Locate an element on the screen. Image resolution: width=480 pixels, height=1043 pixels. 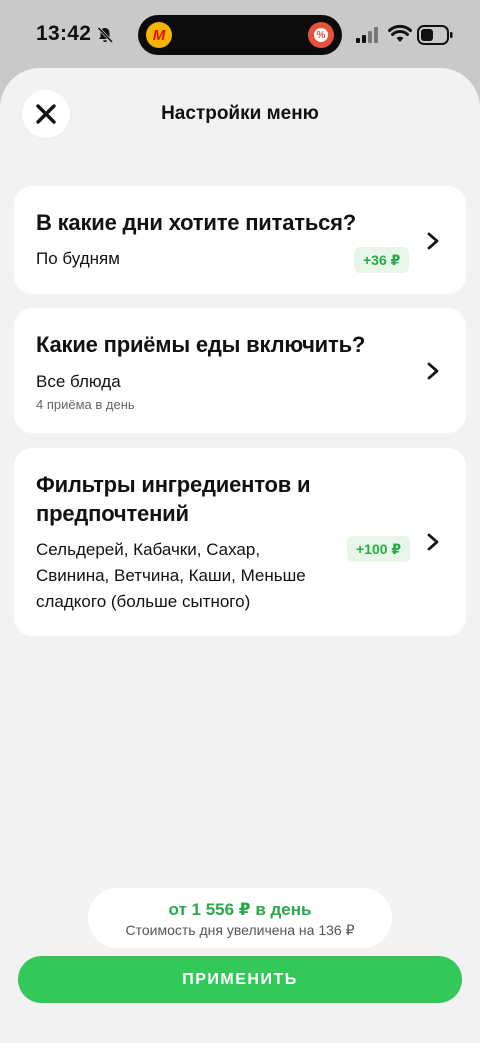
meals-card-title: Какие приёмы еды включить? is located at coordinates (201, 344).